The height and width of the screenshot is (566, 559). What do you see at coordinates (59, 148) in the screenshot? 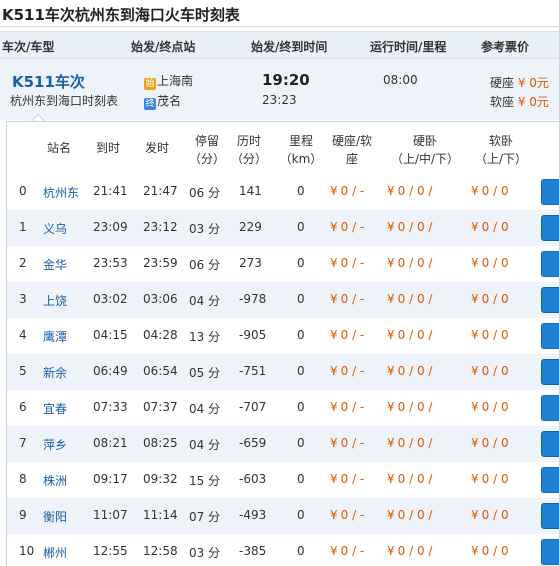
I see `col-station: 站名` at bounding box center [59, 148].